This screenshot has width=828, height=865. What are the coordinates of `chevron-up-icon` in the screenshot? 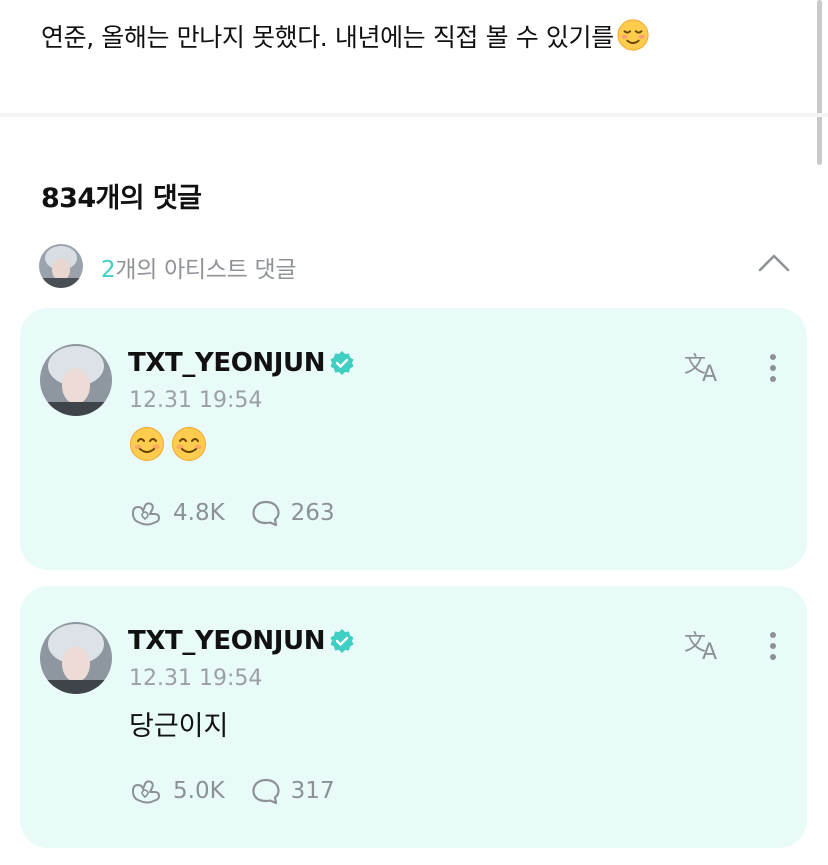 It's located at (774, 262).